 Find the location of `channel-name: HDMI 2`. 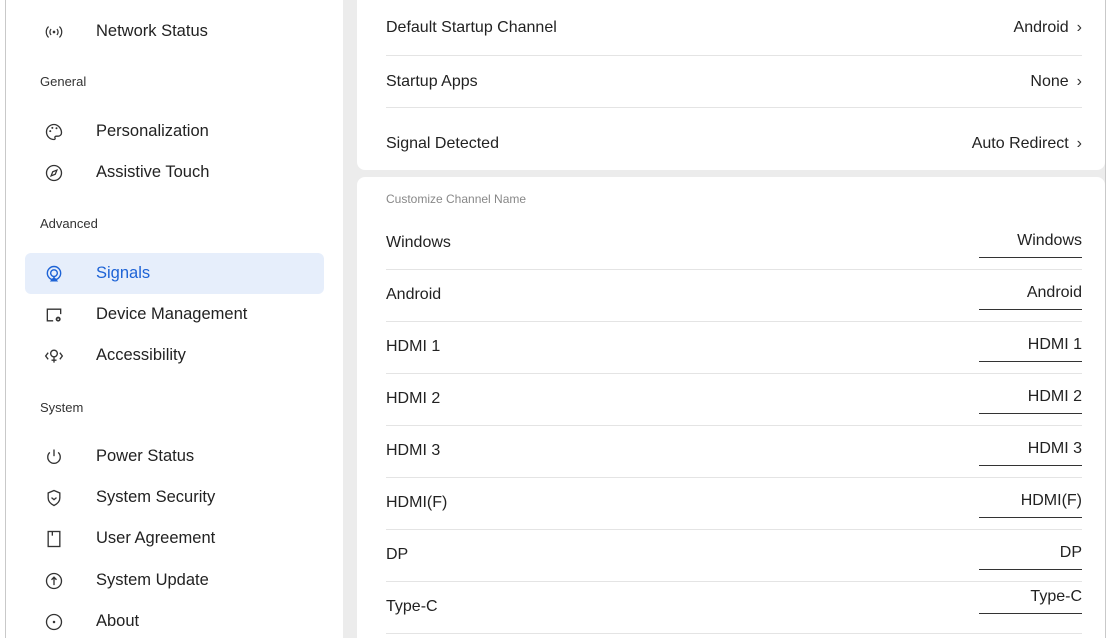

channel-name: HDMI 2 is located at coordinates (413, 398).